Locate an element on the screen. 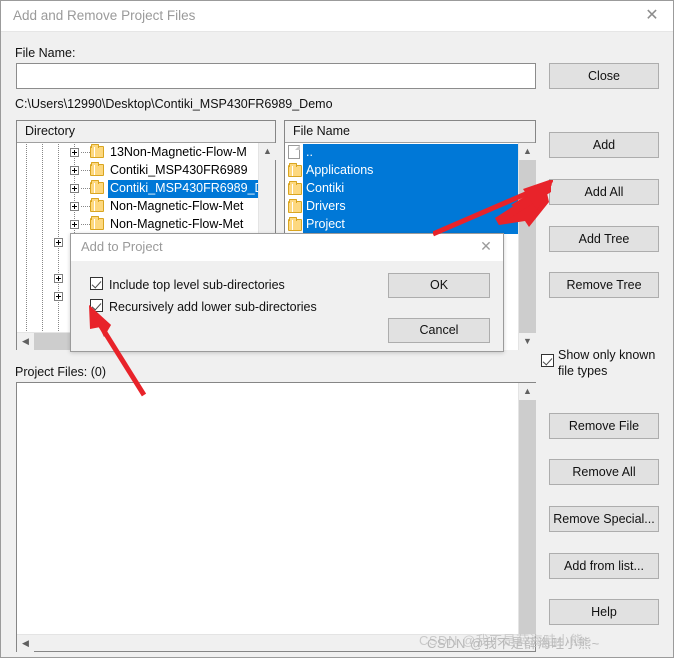 This screenshot has width=674, height=658. remove-file-button: Remove File is located at coordinates (604, 426).